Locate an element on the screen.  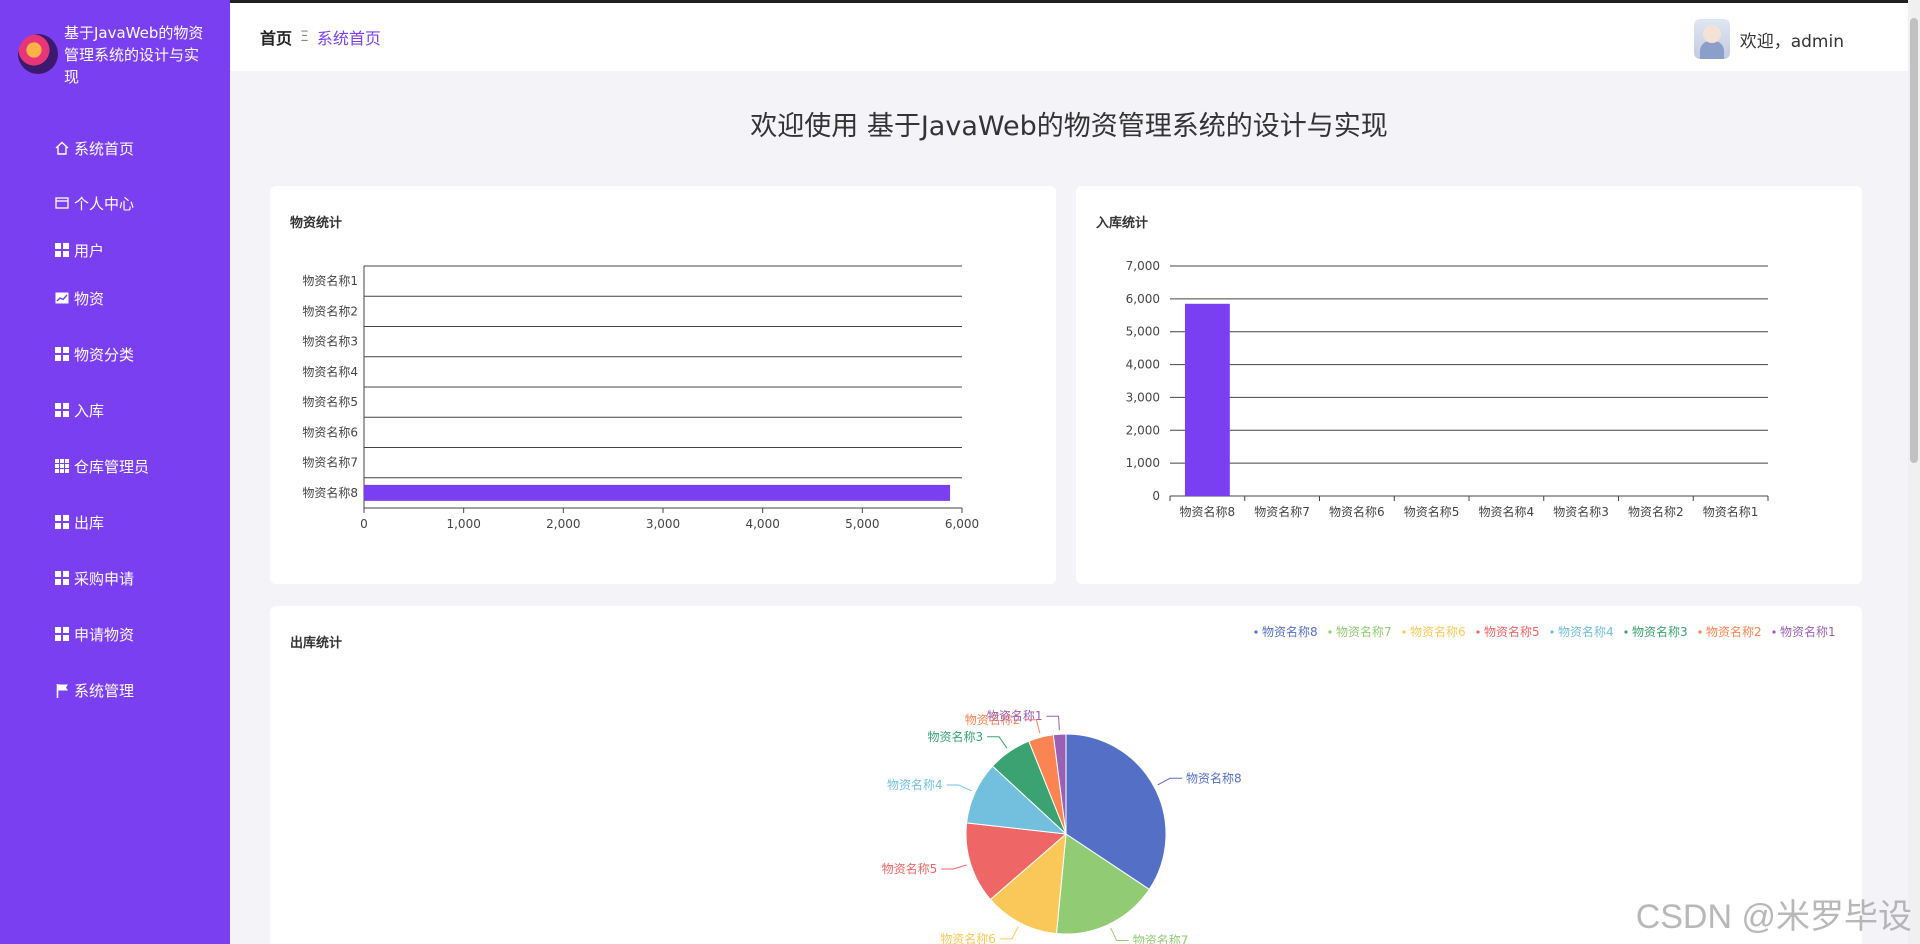
app-title: 基于JavaWeb的物资管理系统的设计与实现 is located at coordinates (134, 55).